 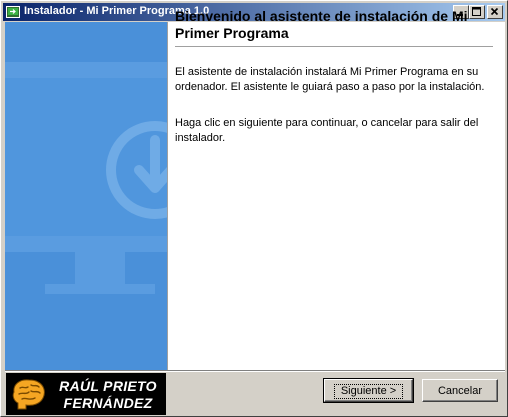 What do you see at coordinates (13, 12) in the screenshot?
I see `installer-app-icon` at bounding box center [13, 12].